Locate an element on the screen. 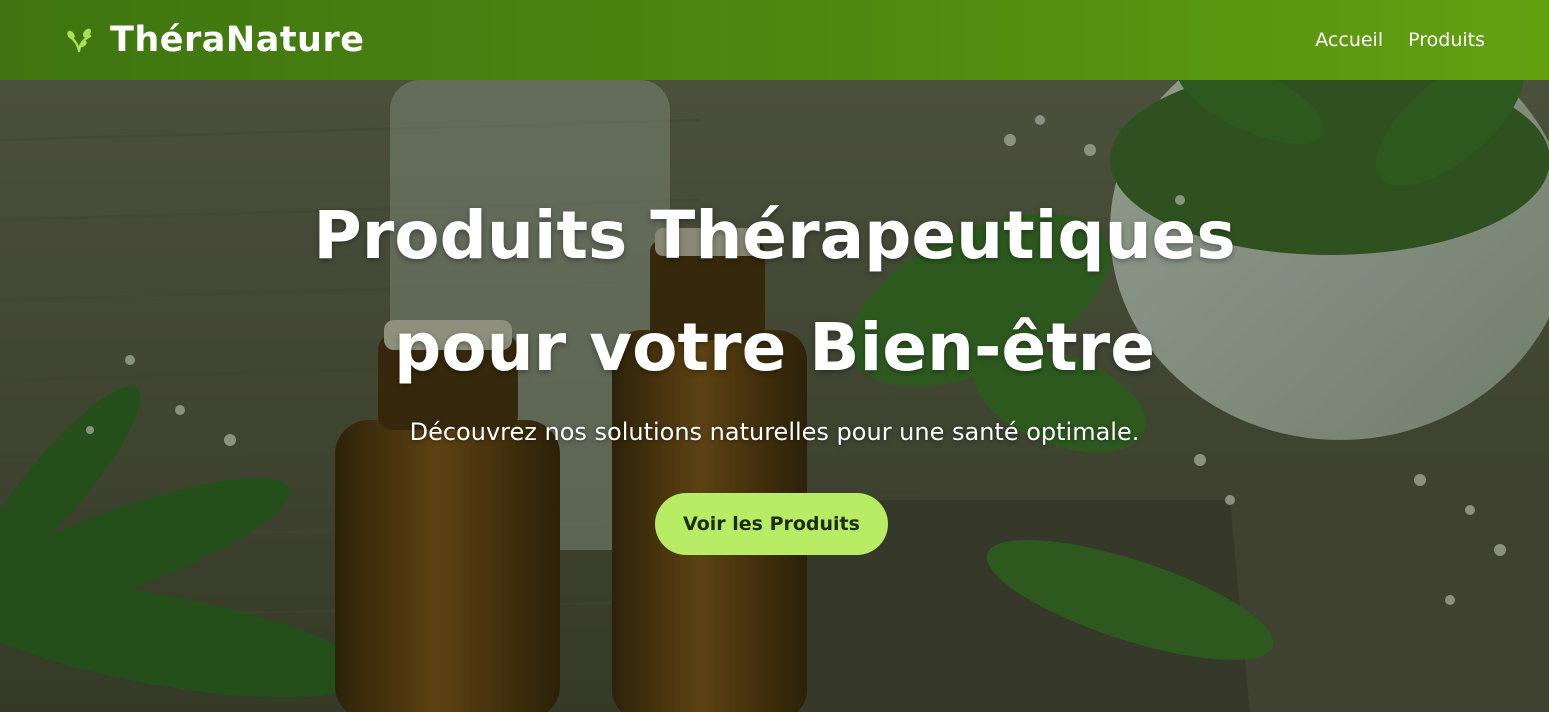 This screenshot has height=712, width=1549. brand: ThéraNature is located at coordinates (215, 40).